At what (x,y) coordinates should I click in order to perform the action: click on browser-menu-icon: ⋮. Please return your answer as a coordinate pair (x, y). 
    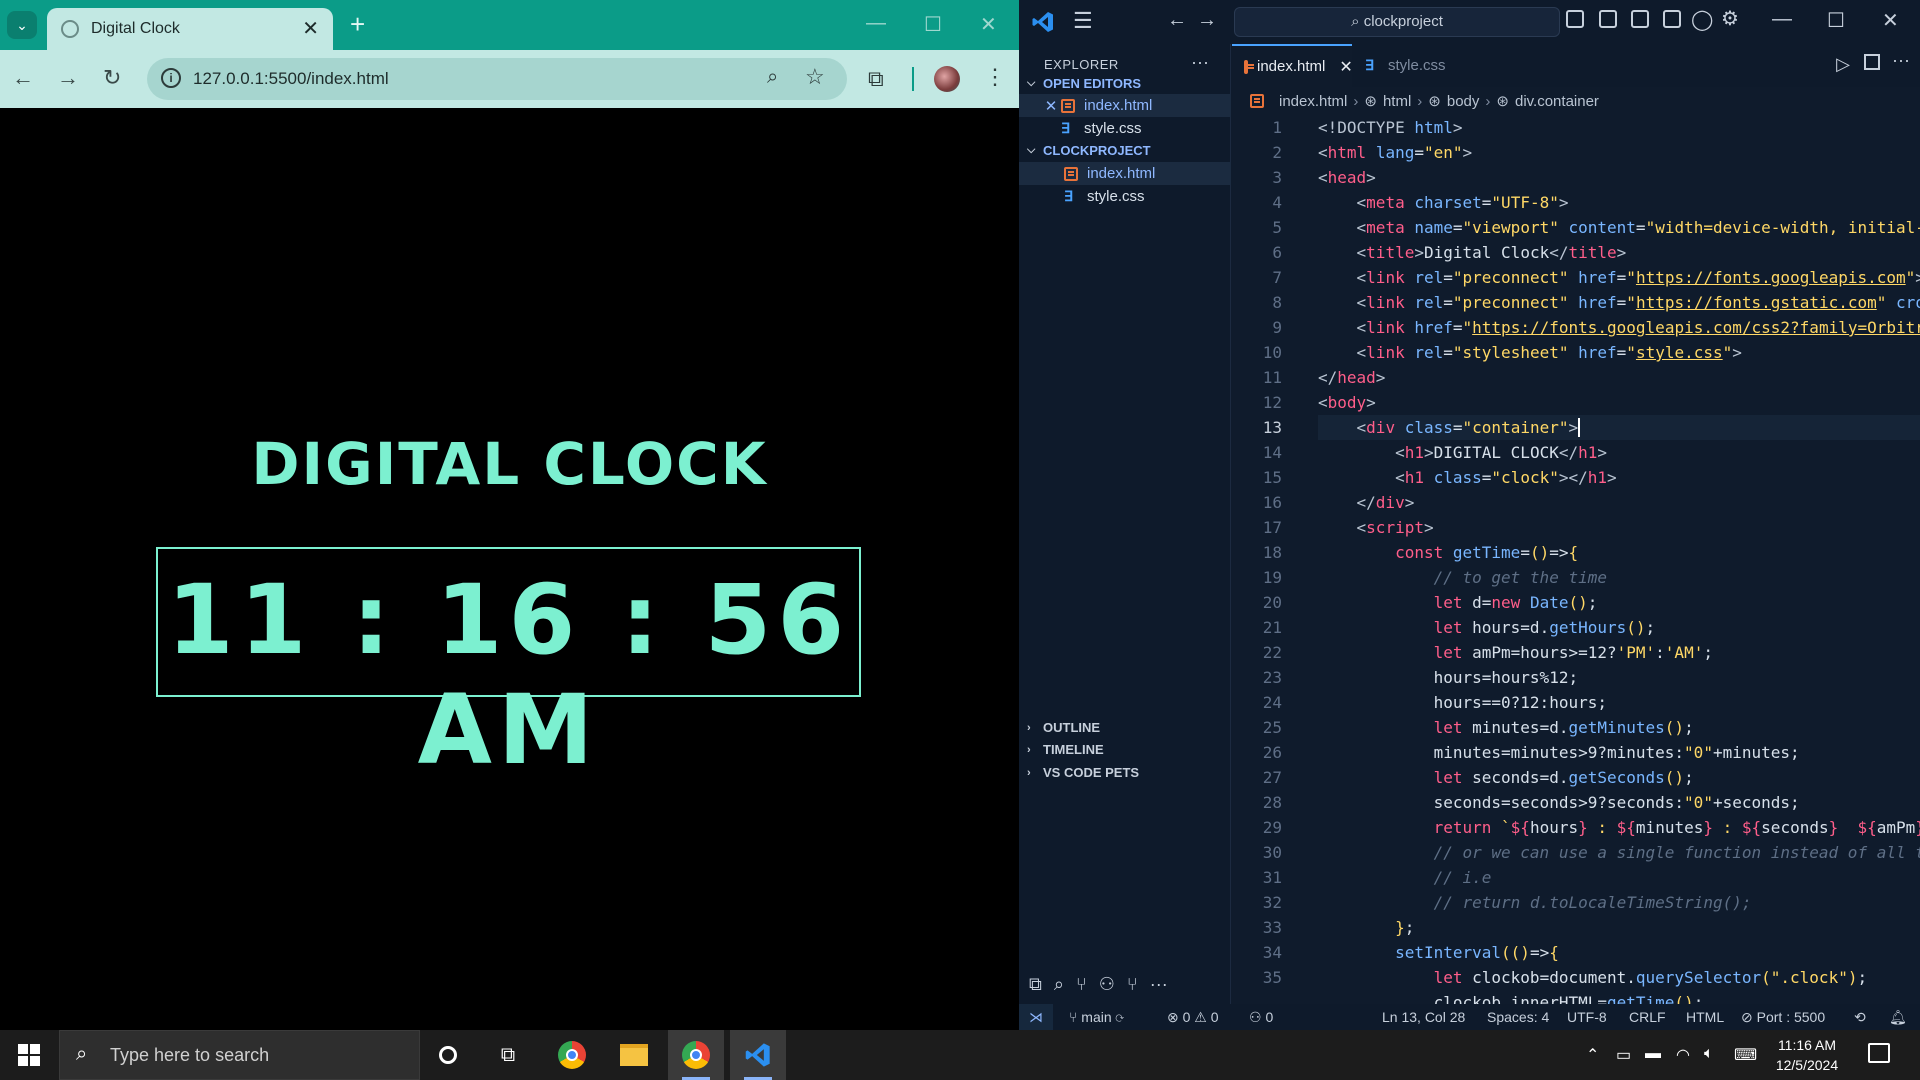
    Looking at the image, I should click on (995, 77).